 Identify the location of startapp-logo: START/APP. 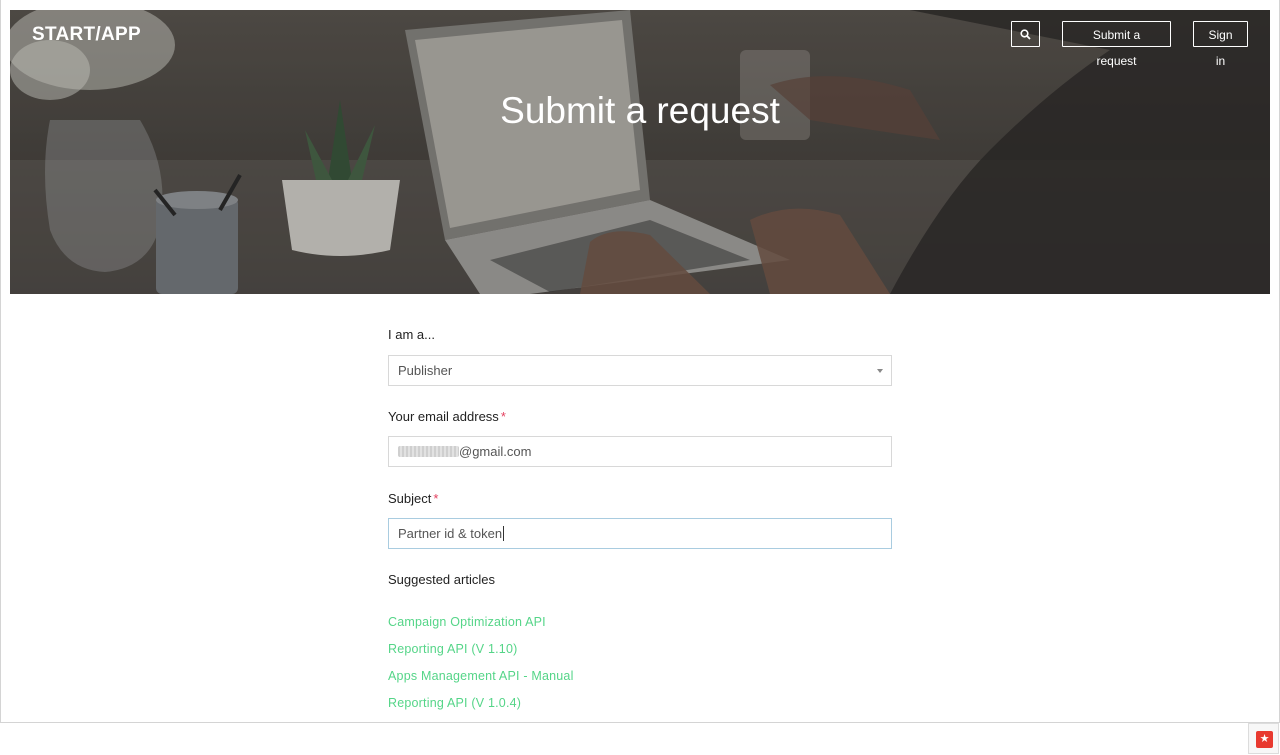
(86, 35).